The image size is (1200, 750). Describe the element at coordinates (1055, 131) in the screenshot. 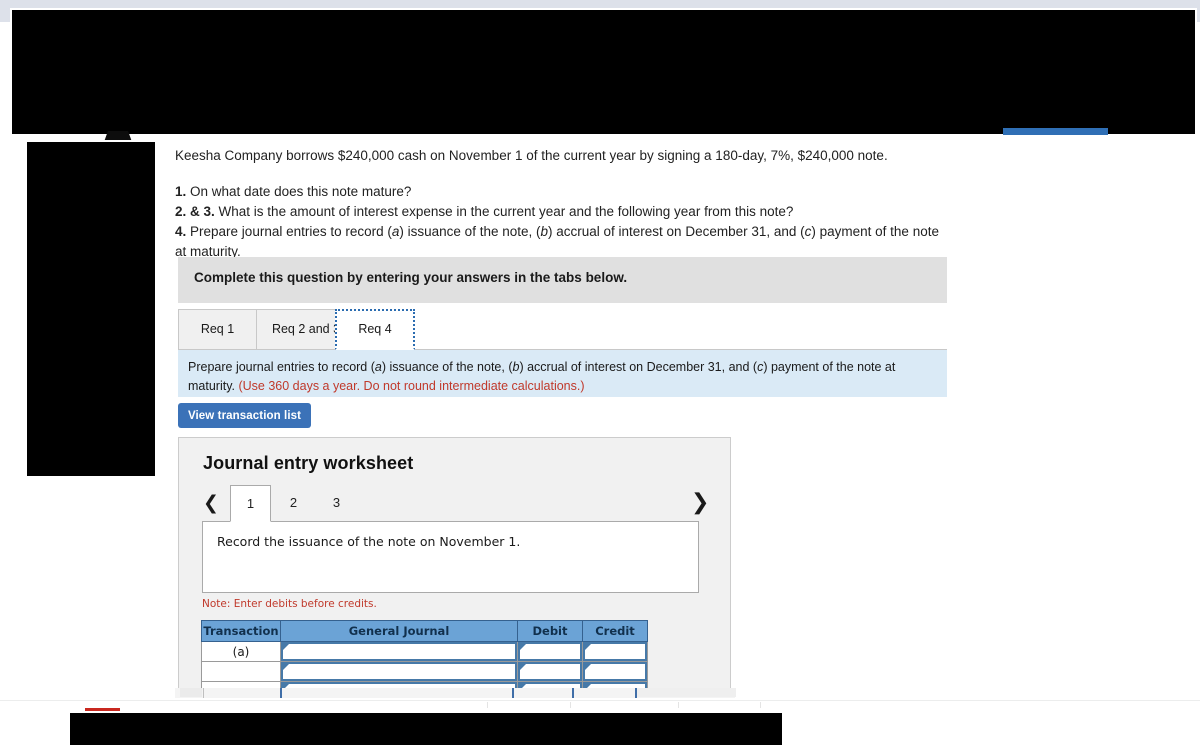

I see `blue-accent-bar` at that location.